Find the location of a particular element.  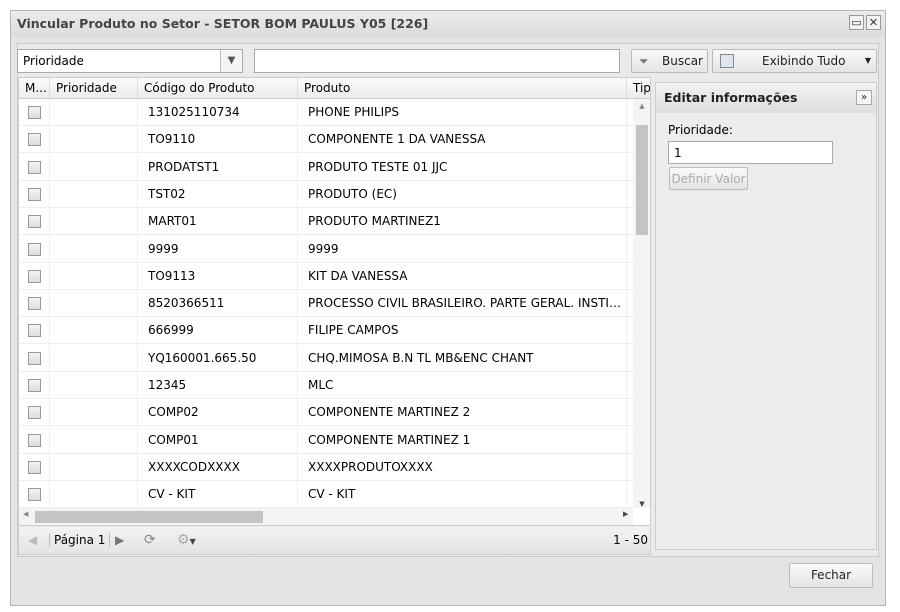

prioridade-input is located at coordinates (750, 152).